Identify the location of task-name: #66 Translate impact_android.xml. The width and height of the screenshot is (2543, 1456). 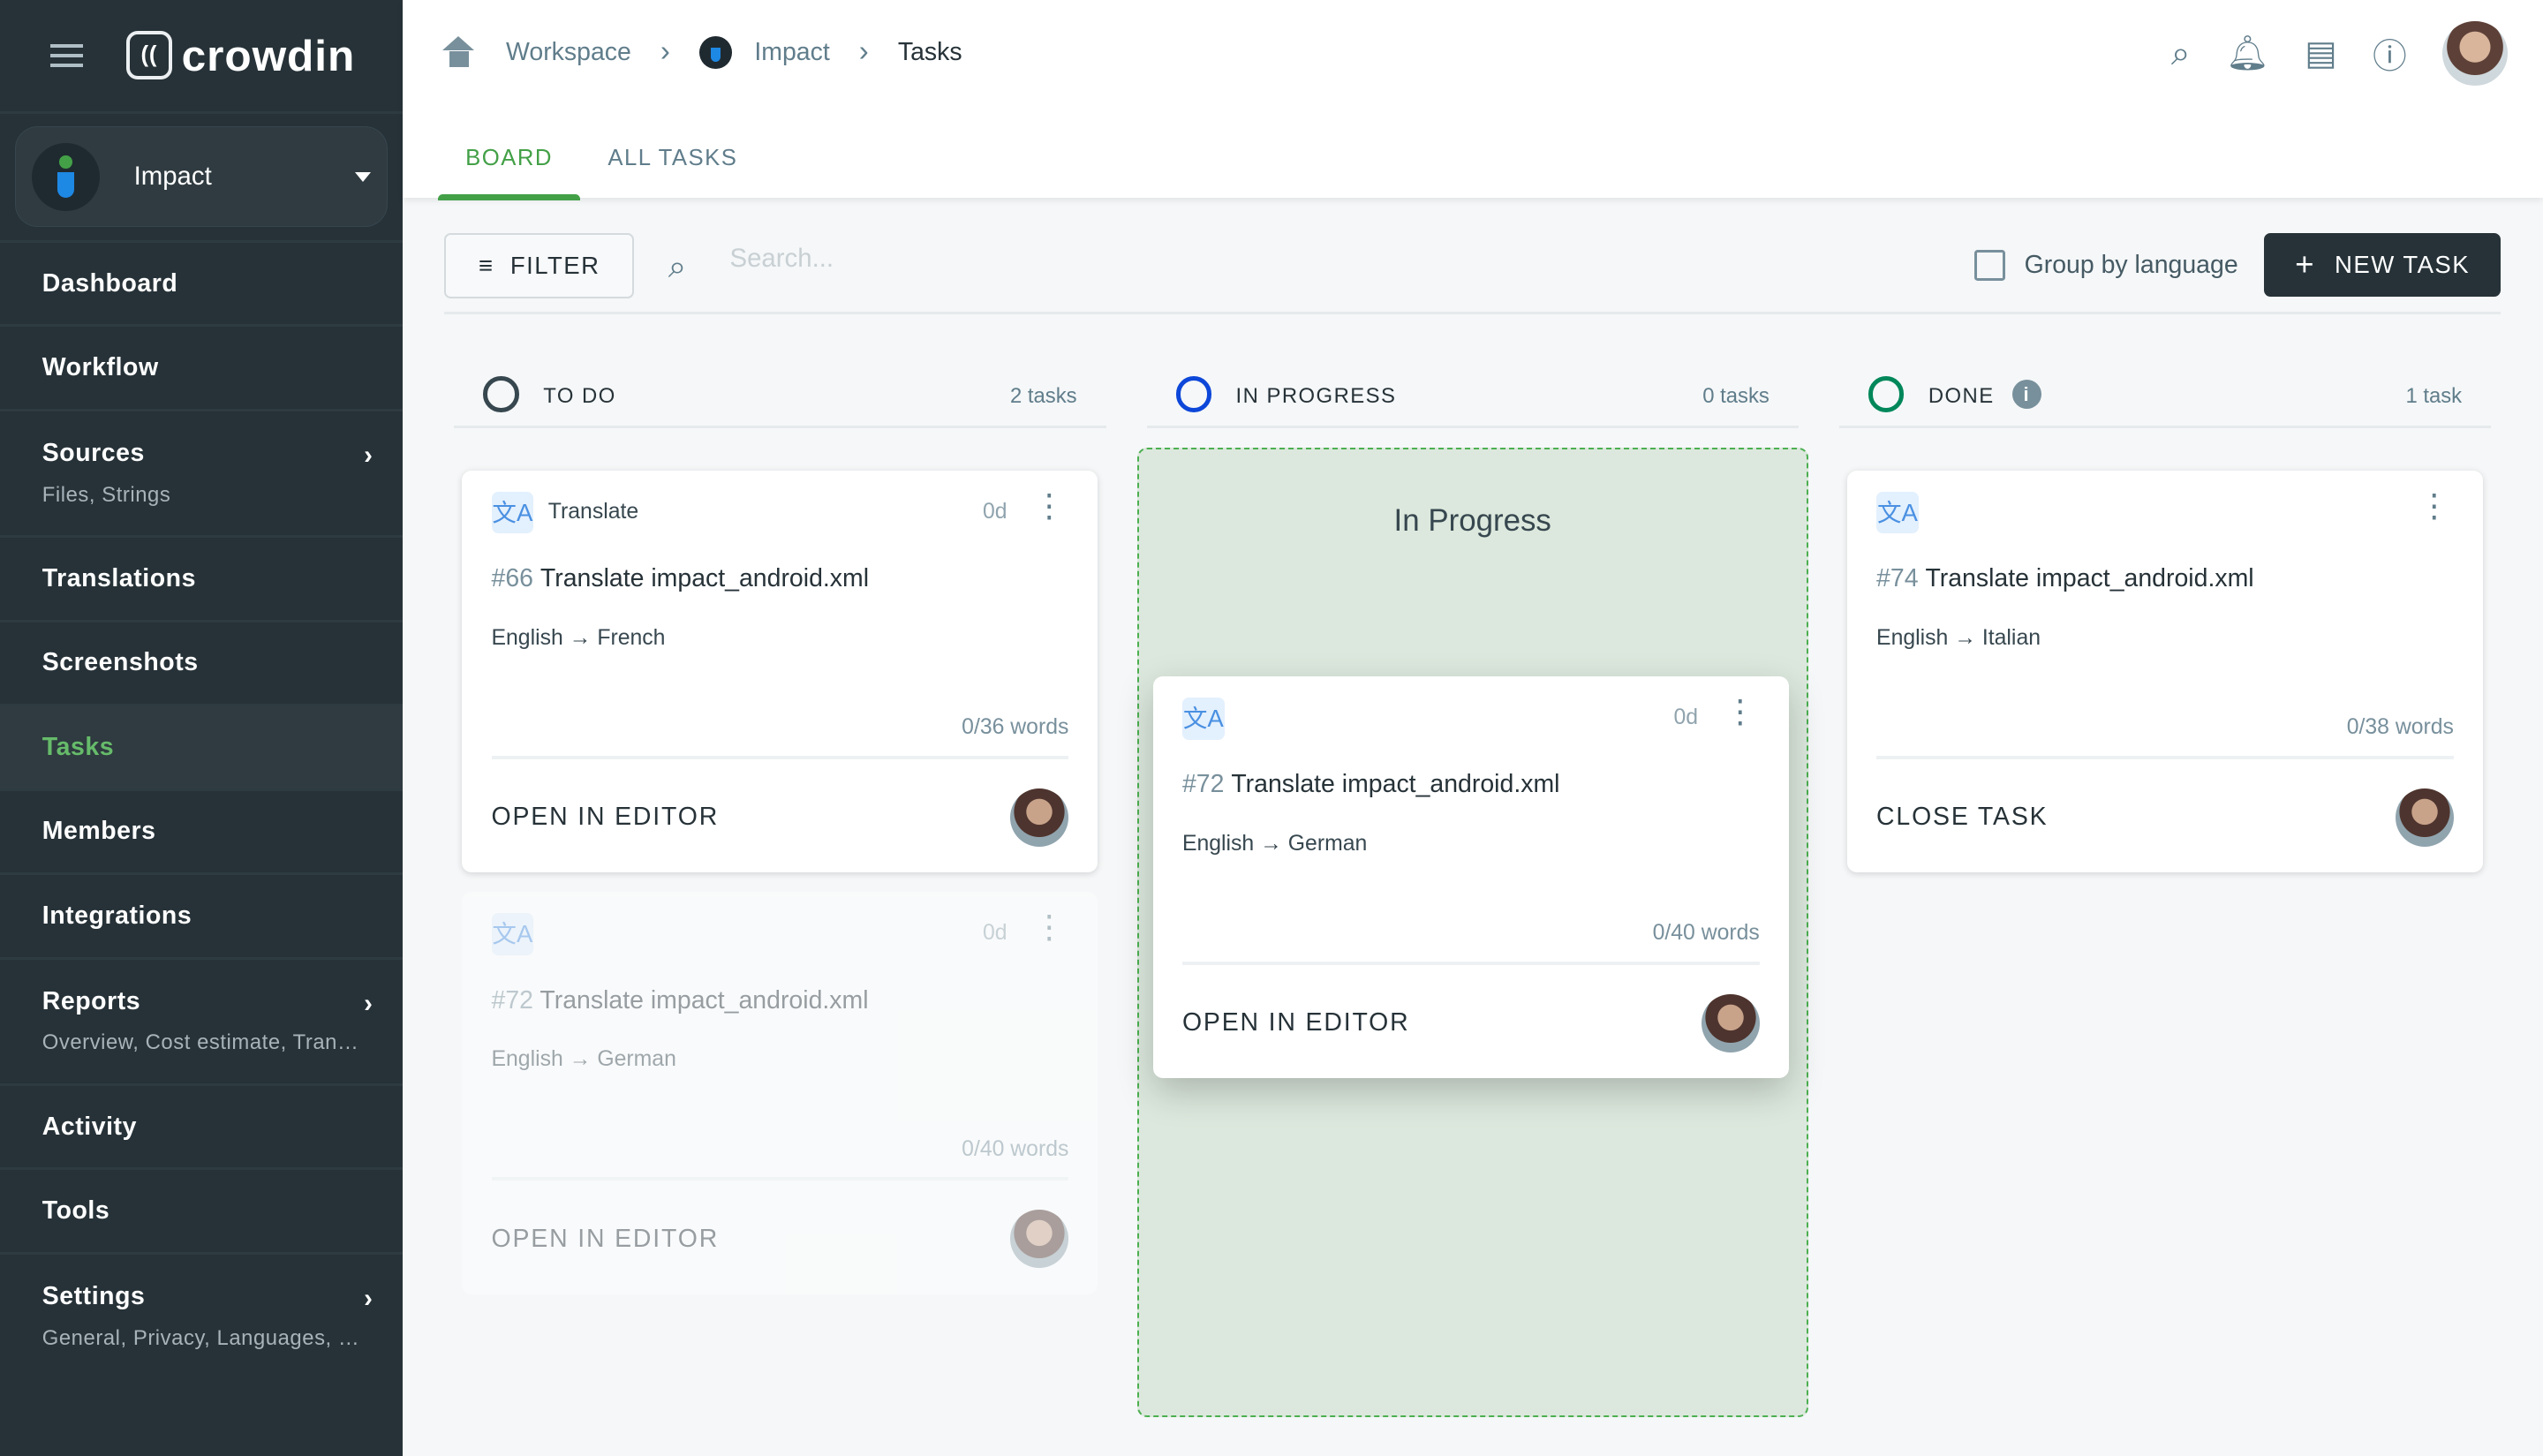
(681, 578).